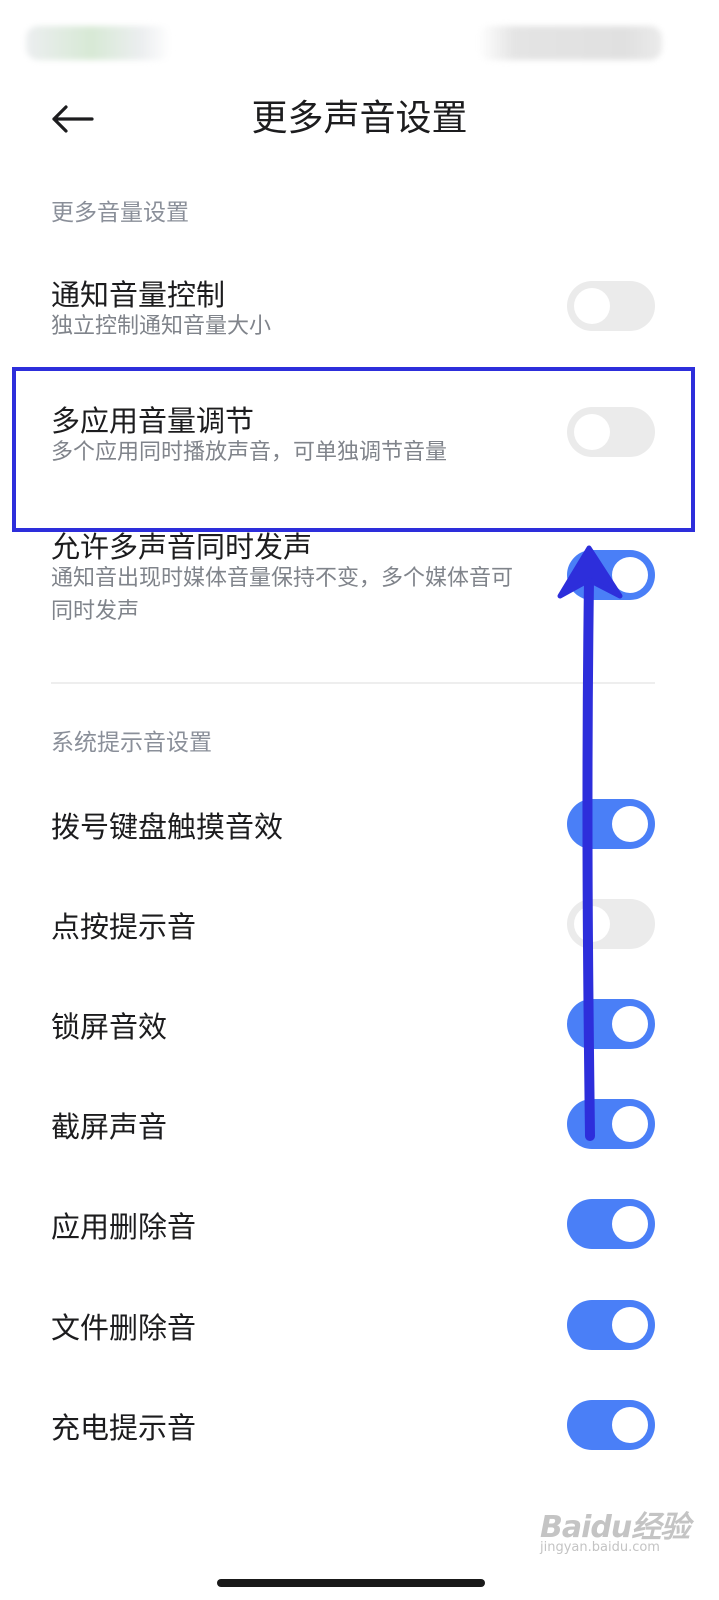 This screenshot has height=1600, width=719. I want to click on setting-row-lock-sound: 锁屏音效, so click(359, 1024).